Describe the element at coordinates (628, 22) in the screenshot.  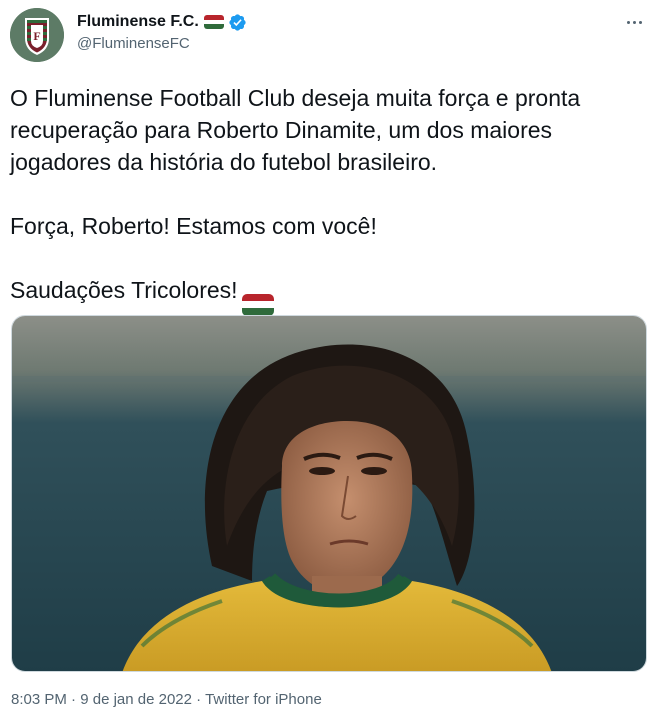
I see `more-options-icon` at that location.